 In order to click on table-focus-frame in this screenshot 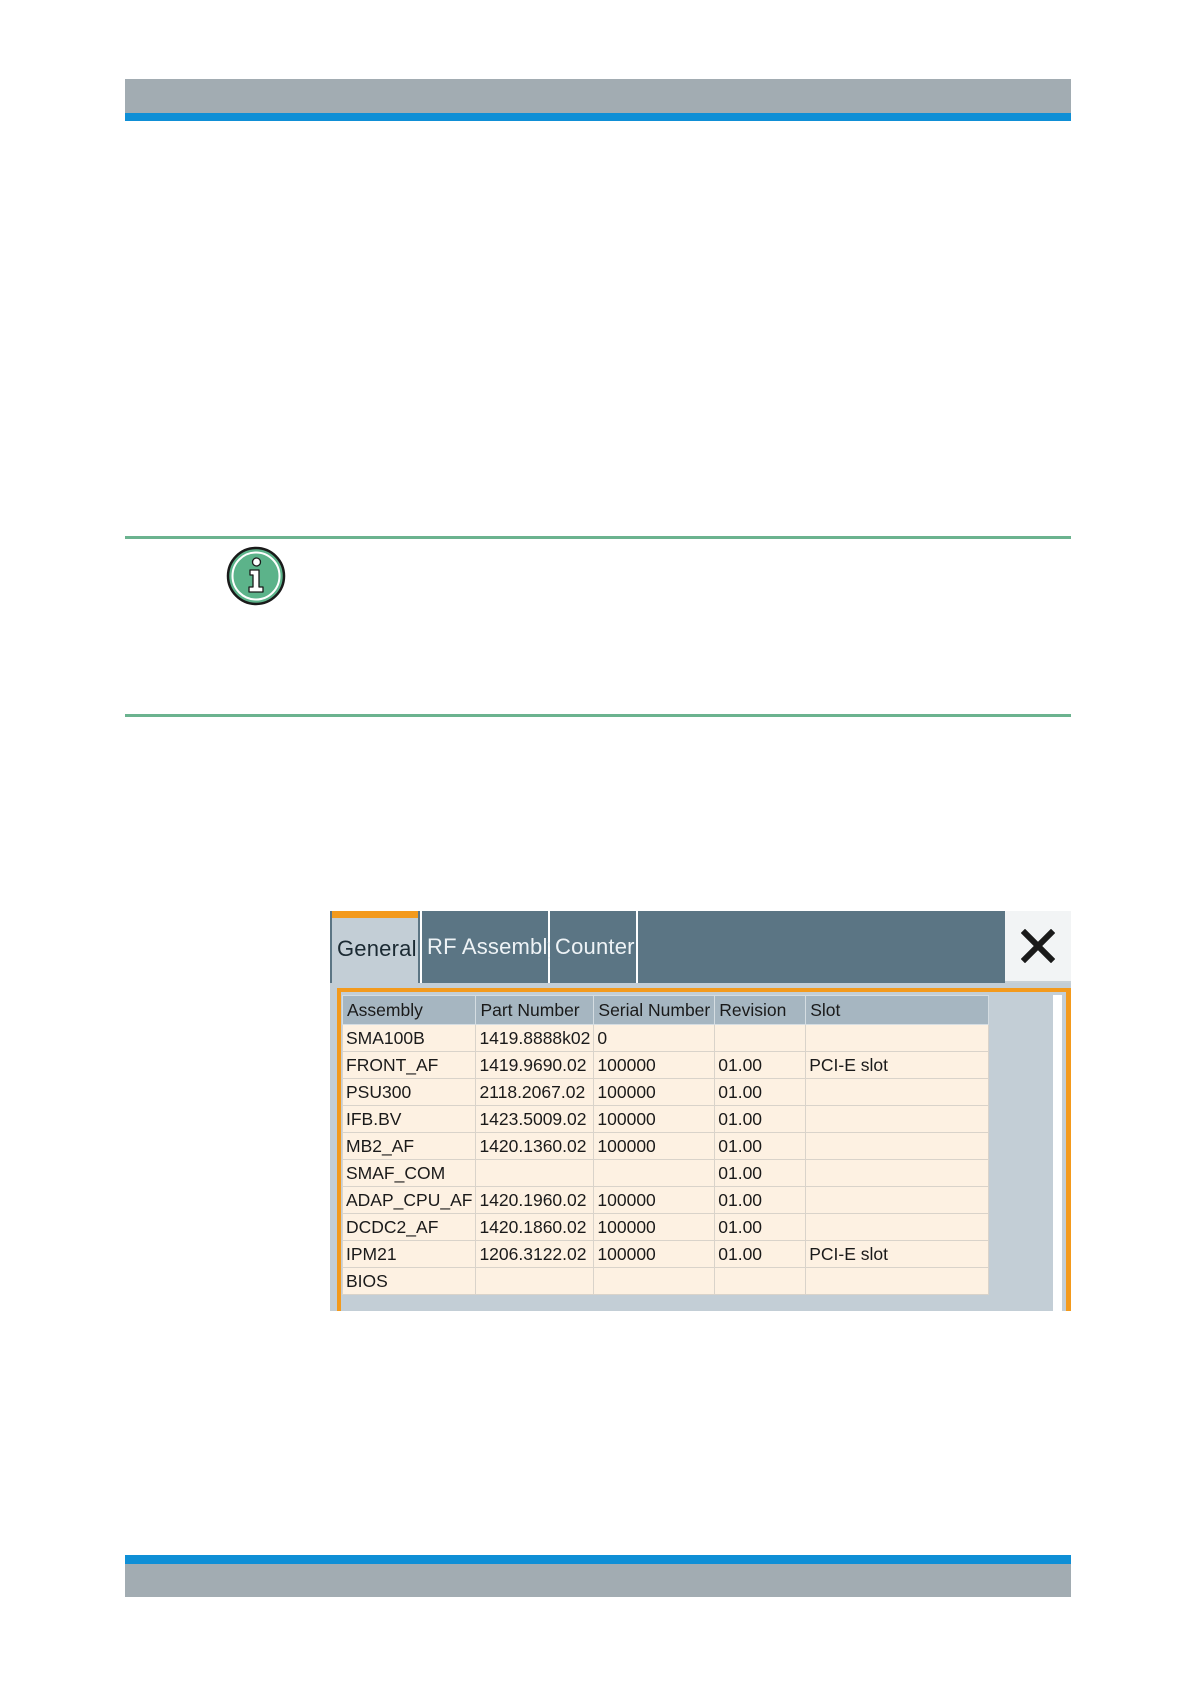, I will do `click(704, 1149)`.